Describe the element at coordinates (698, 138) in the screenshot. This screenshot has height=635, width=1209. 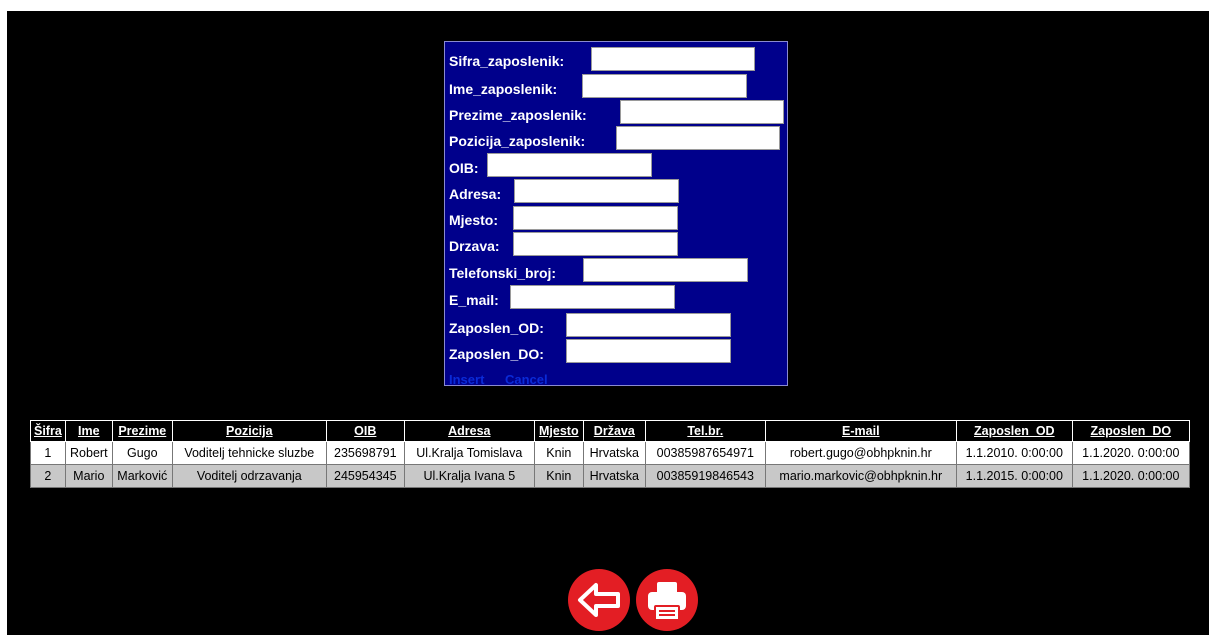
I see `pozicija-input` at that location.